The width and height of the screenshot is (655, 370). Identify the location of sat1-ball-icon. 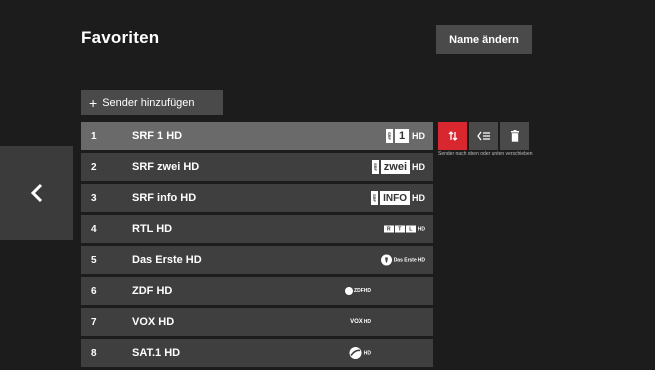
(355, 353).